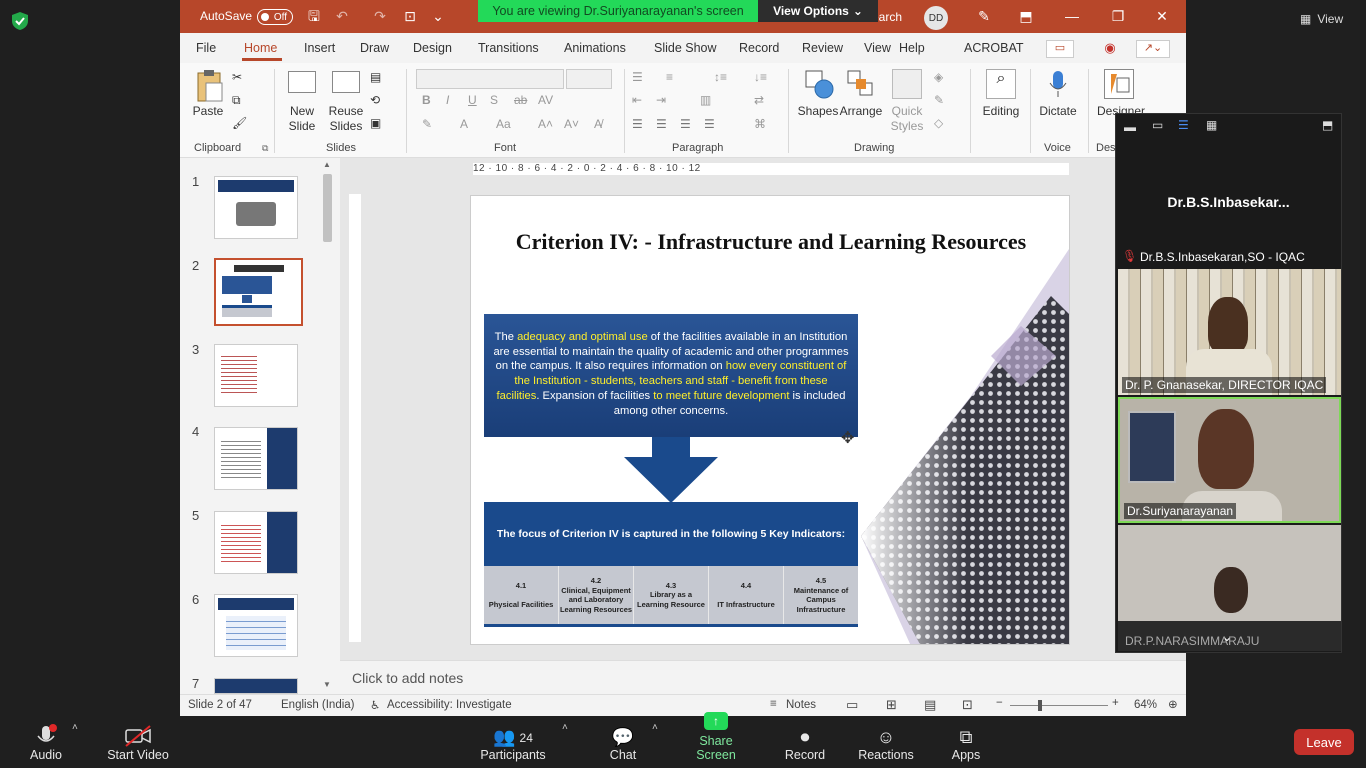  I want to click on menu-file: File, so click(206, 48).